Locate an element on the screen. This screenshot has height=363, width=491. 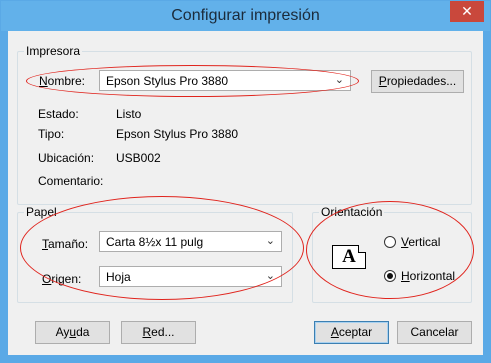
horizontal-radio-label: Horizontal is located at coordinates (428, 276).